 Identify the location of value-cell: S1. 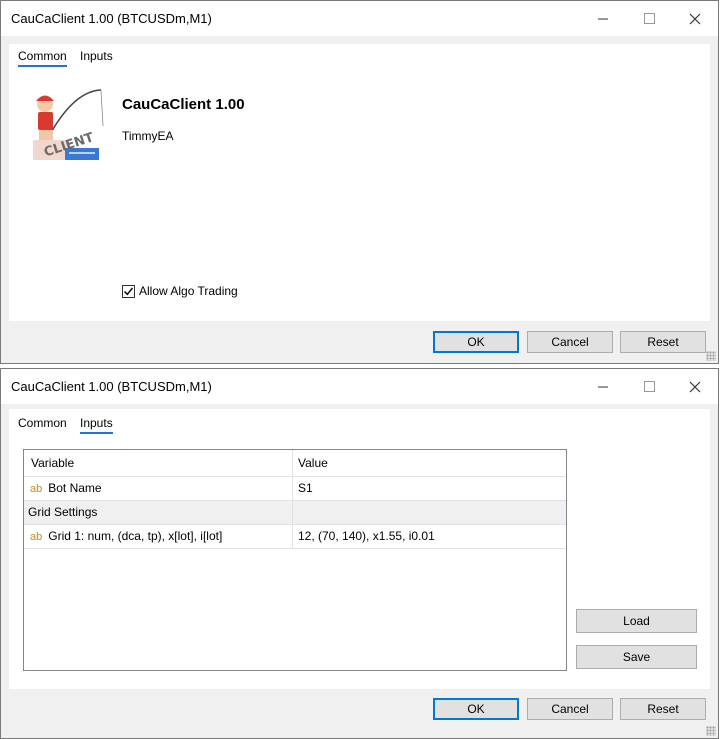
(430, 488).